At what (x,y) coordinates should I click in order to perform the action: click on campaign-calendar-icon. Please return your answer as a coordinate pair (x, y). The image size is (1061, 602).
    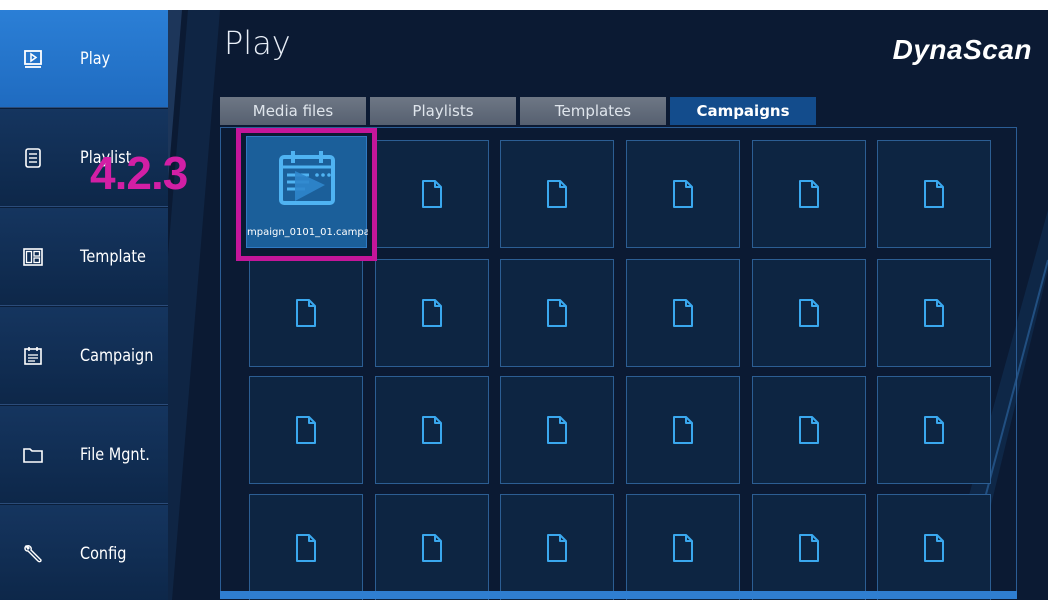
    Looking at the image, I should click on (307, 178).